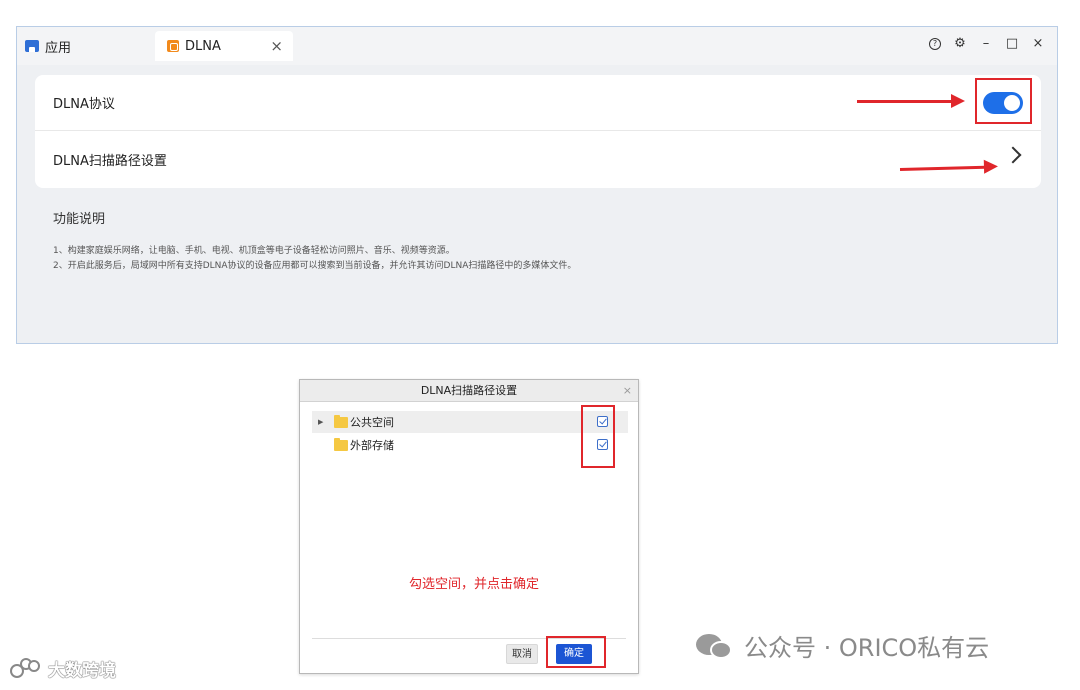  What do you see at coordinates (203, 46) in the screenshot?
I see `tab-dlna-label: DLNA` at bounding box center [203, 46].